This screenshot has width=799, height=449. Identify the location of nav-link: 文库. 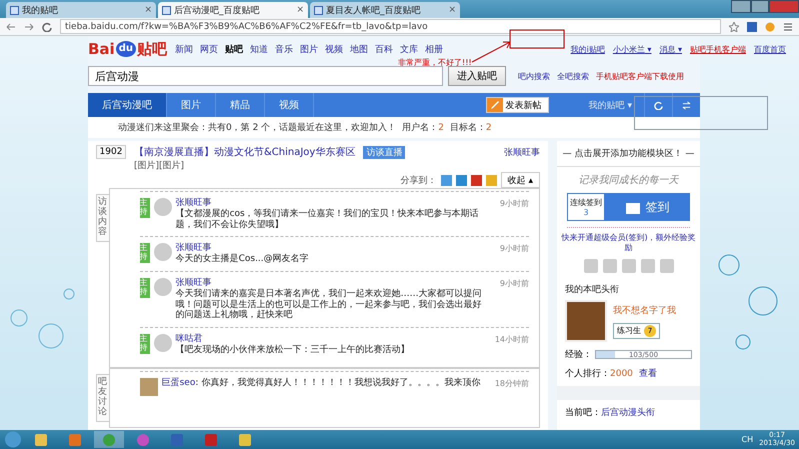
(409, 49).